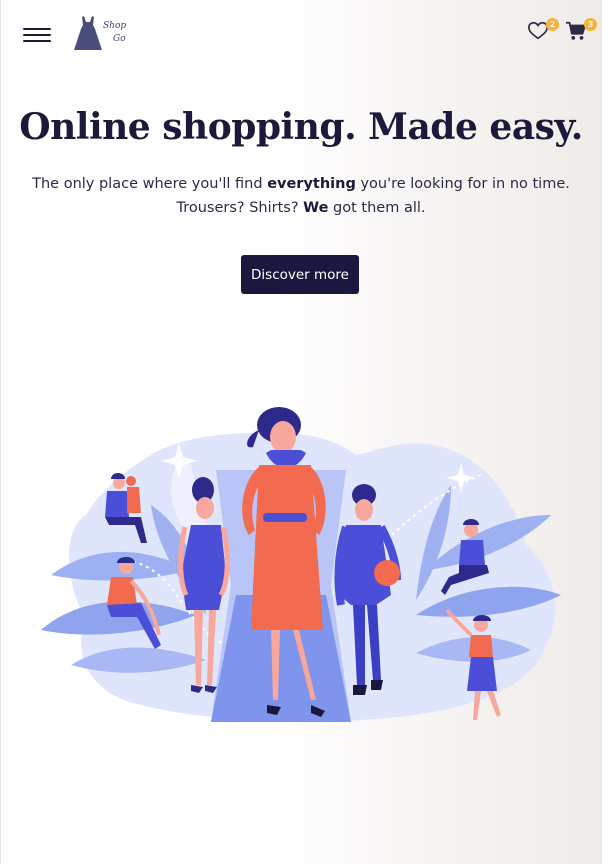 The width and height of the screenshot is (602, 864). Describe the element at coordinates (150, 184) in the screenshot. I see `subtitle-part-1: The only place where you'll find` at that location.